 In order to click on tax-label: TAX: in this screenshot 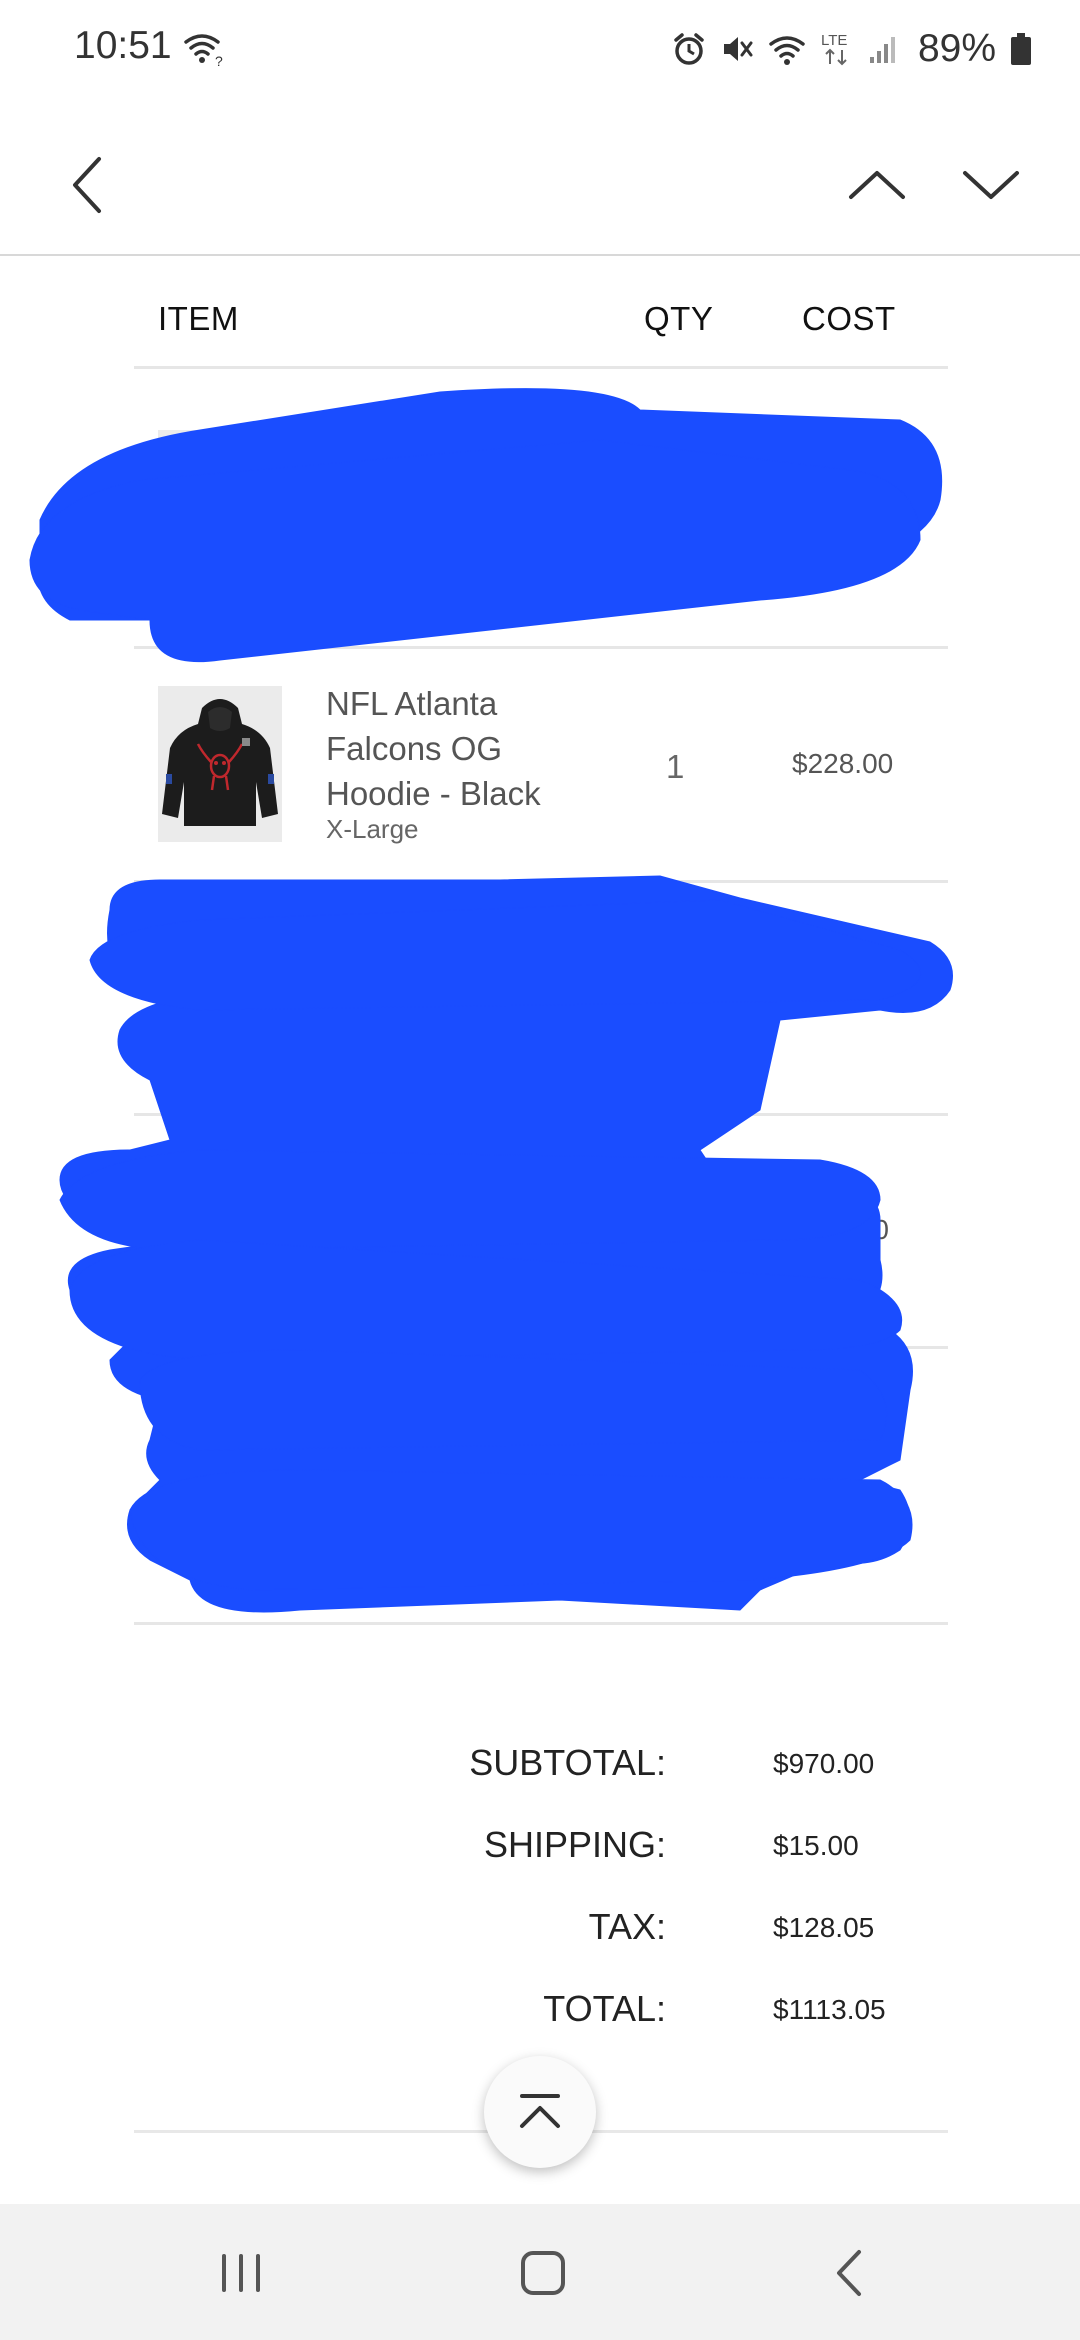, I will do `click(627, 1926)`.